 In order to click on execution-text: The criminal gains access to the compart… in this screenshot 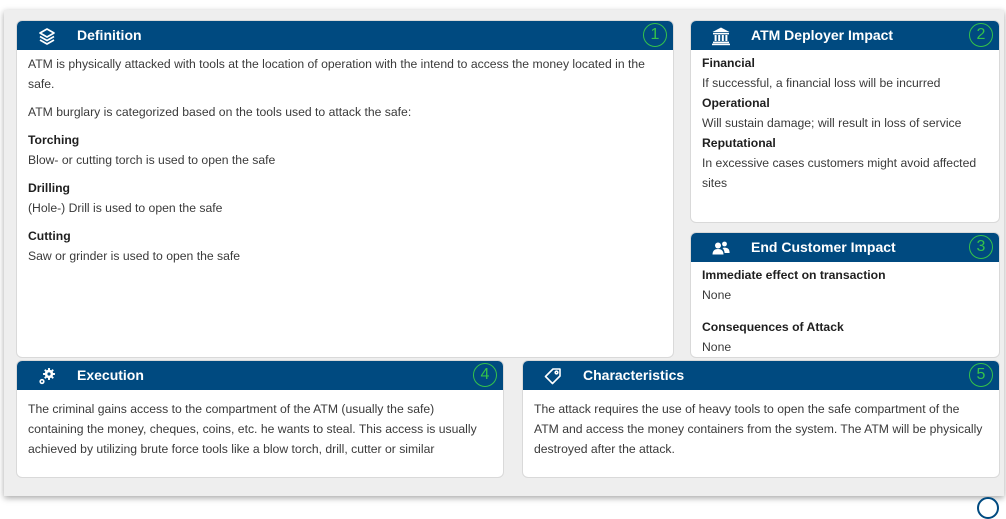, I will do `click(252, 429)`.